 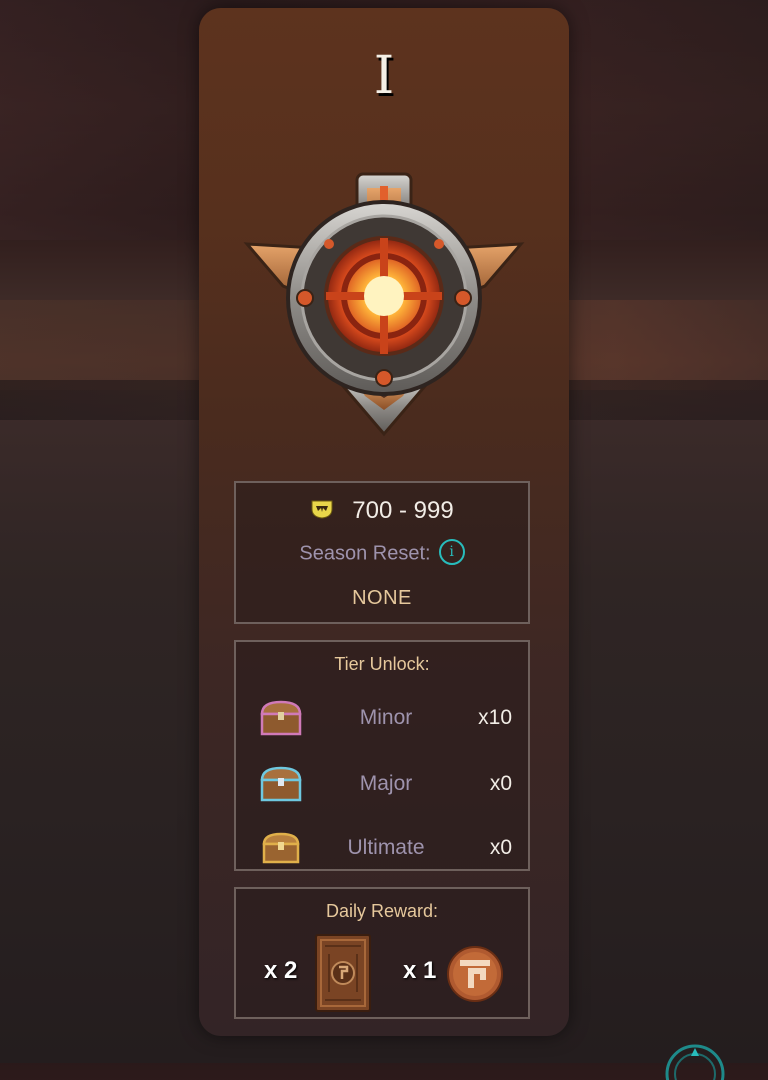 I want to click on card-pack-quantity: x 2, so click(x=281, y=970).